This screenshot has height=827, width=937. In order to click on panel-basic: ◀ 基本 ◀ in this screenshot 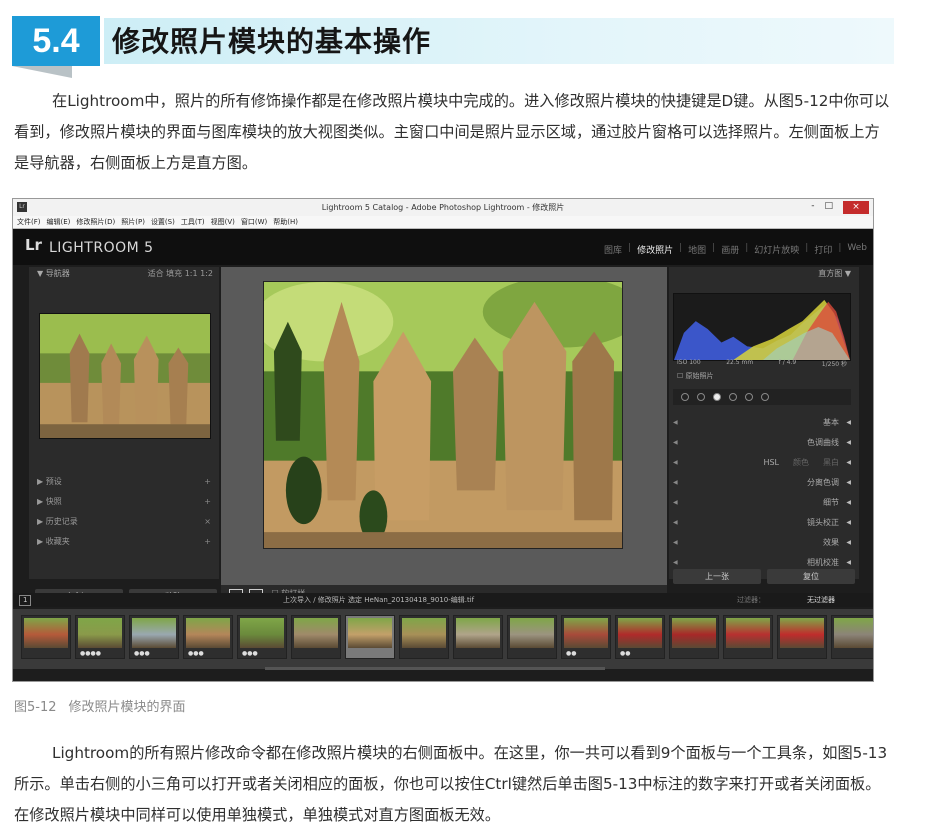, I will do `click(762, 423)`.